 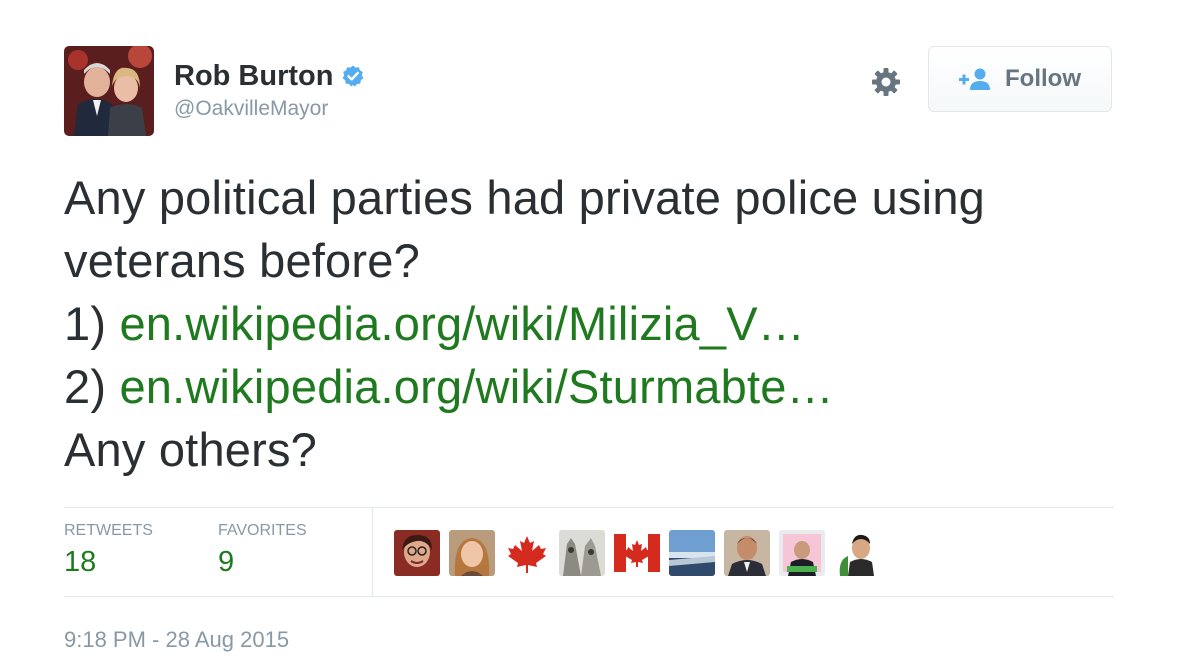 I want to click on tweet-stats: RETWEETS 18 FAVORITES 9, so click(x=589, y=552).